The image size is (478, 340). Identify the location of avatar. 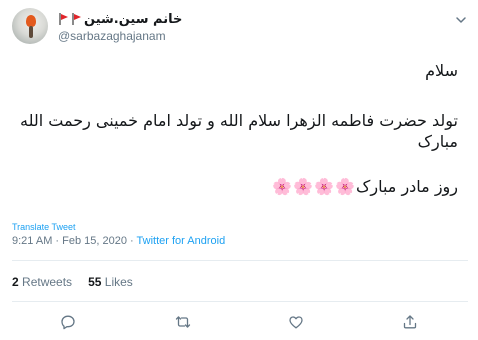
(30, 26).